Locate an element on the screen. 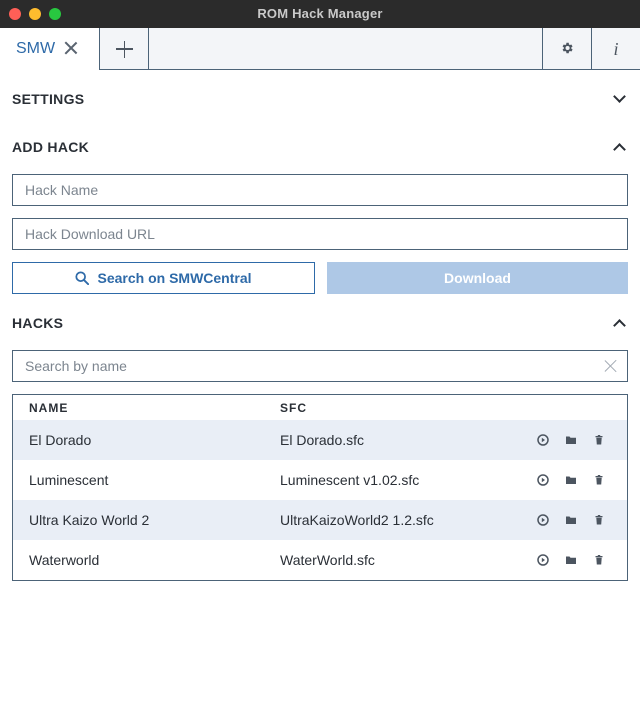  window-title: ROM Hack Manager is located at coordinates (320, 13).